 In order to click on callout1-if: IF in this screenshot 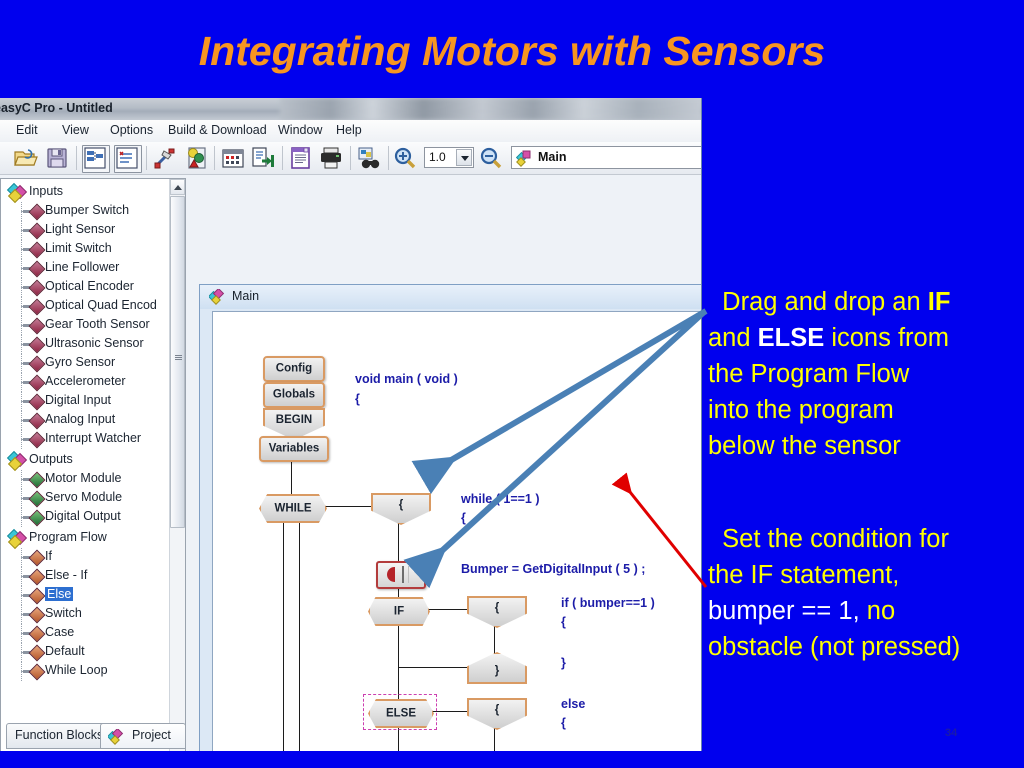, I will do `click(939, 302)`.